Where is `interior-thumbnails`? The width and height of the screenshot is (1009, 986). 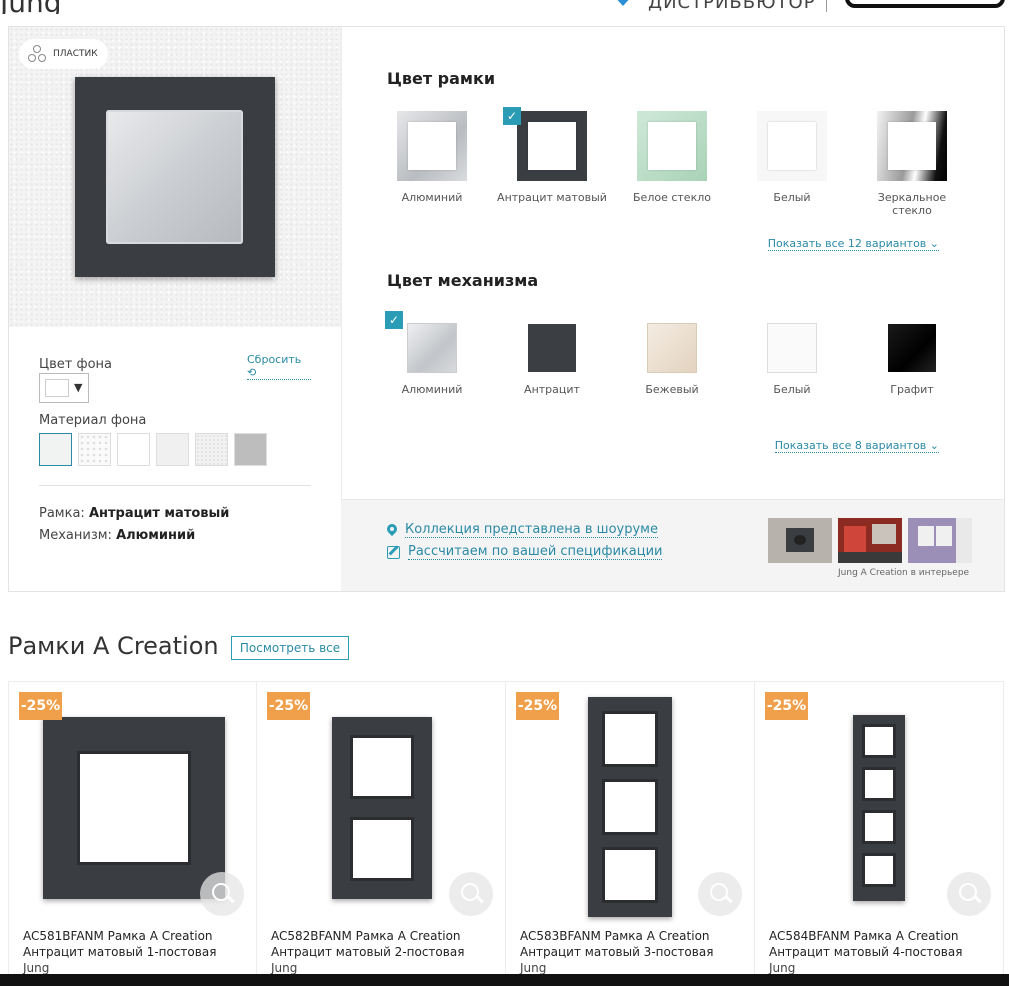
interior-thumbnails is located at coordinates (870, 540).